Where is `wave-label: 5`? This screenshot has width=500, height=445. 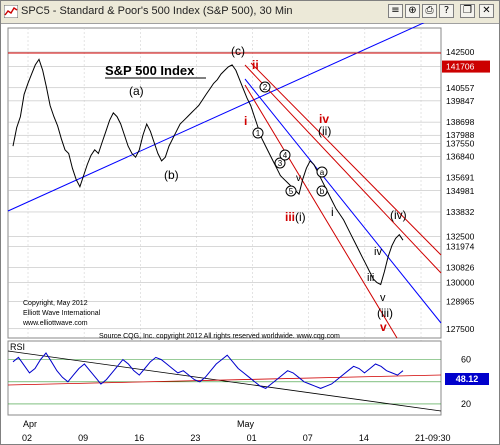 wave-label: 5 is located at coordinates (291, 191).